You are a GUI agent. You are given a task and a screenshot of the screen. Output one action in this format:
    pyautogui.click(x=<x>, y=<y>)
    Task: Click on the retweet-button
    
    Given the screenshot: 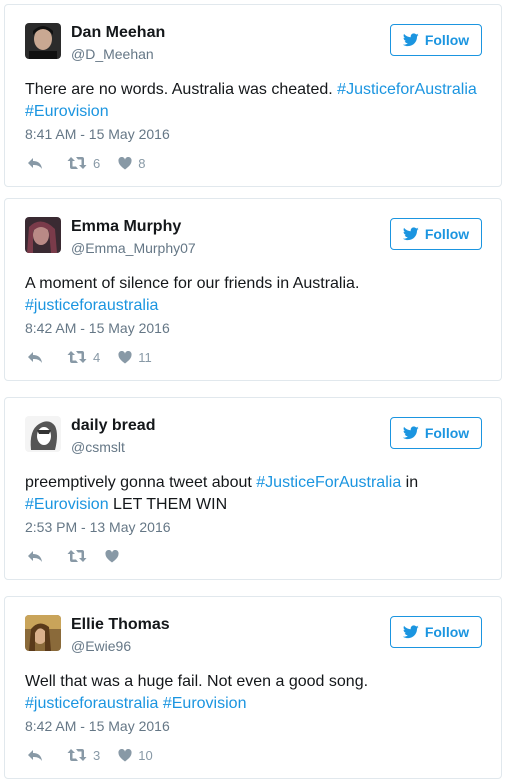 What is the action you would take?
    pyautogui.click(x=77, y=556)
    